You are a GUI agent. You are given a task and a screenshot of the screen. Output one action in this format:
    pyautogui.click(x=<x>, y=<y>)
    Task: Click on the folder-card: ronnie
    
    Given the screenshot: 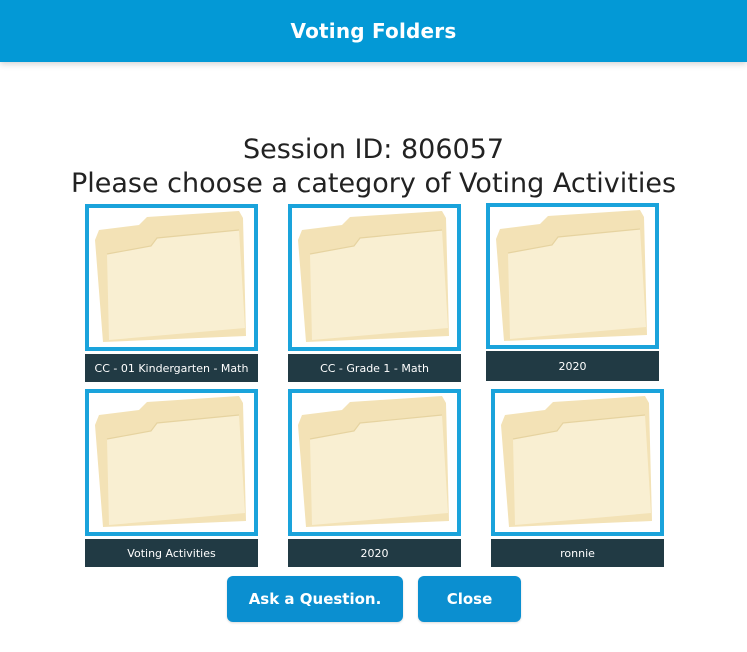 What is the action you would take?
    pyautogui.click(x=577, y=478)
    